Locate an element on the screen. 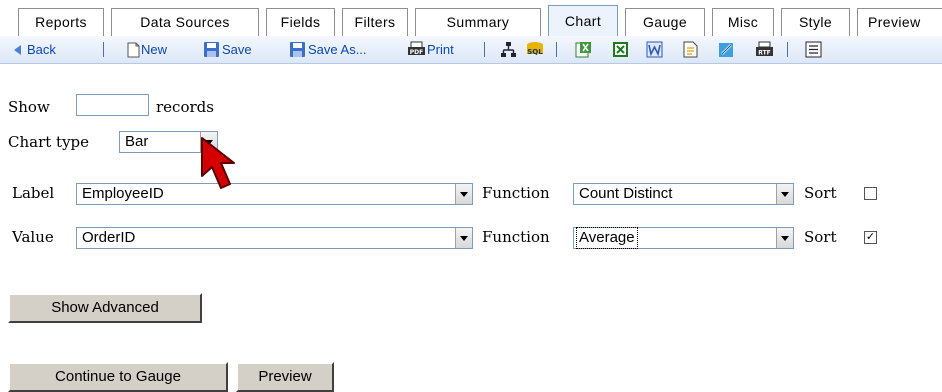  label-sort-label: Sort is located at coordinates (820, 193).